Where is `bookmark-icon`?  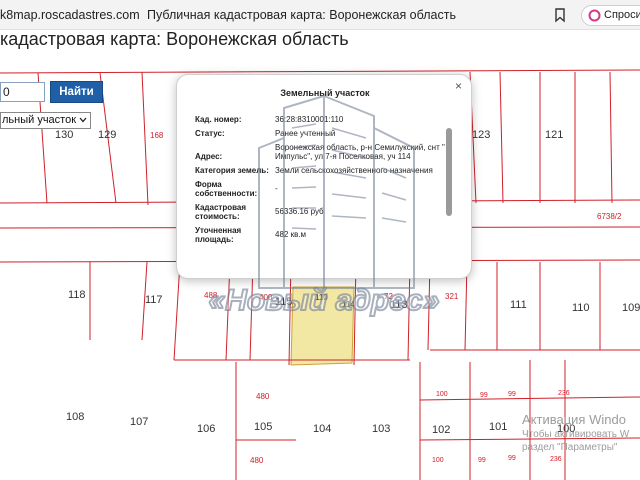 bookmark-icon is located at coordinates (560, 15).